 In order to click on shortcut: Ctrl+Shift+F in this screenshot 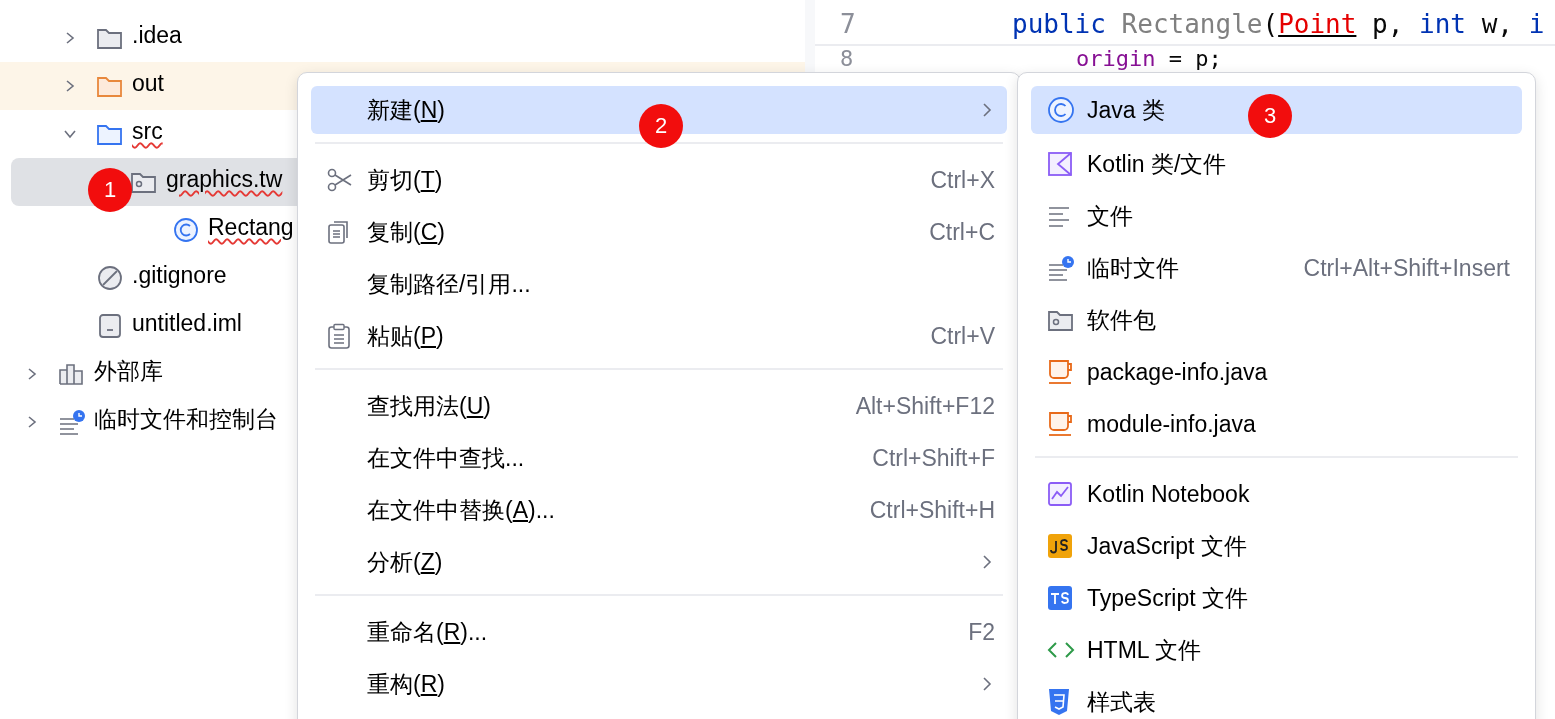, I will do `click(933, 458)`.